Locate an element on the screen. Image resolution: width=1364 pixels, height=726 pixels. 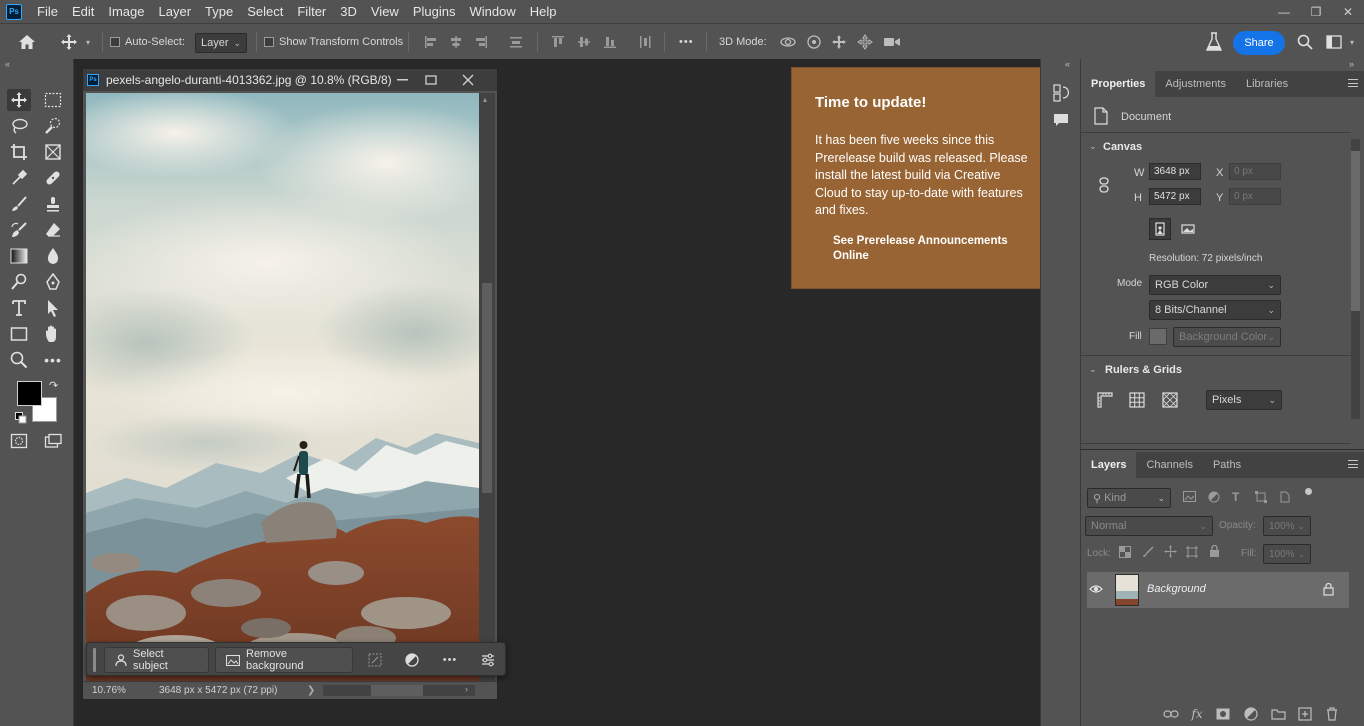
filter-shape-icon is located at coordinates (1261, 497).